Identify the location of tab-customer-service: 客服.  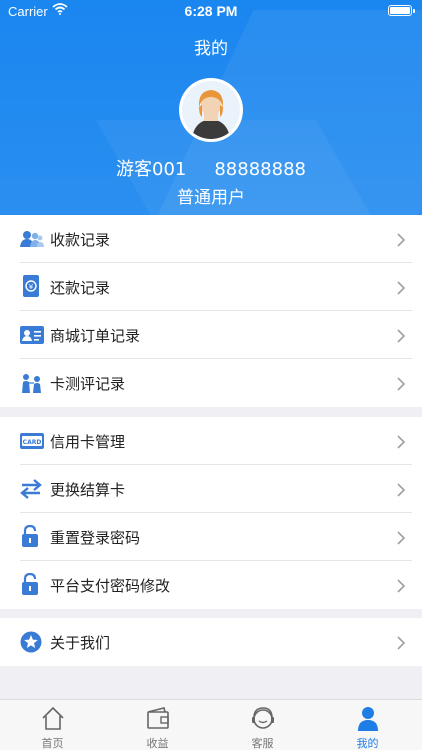
(262, 725).